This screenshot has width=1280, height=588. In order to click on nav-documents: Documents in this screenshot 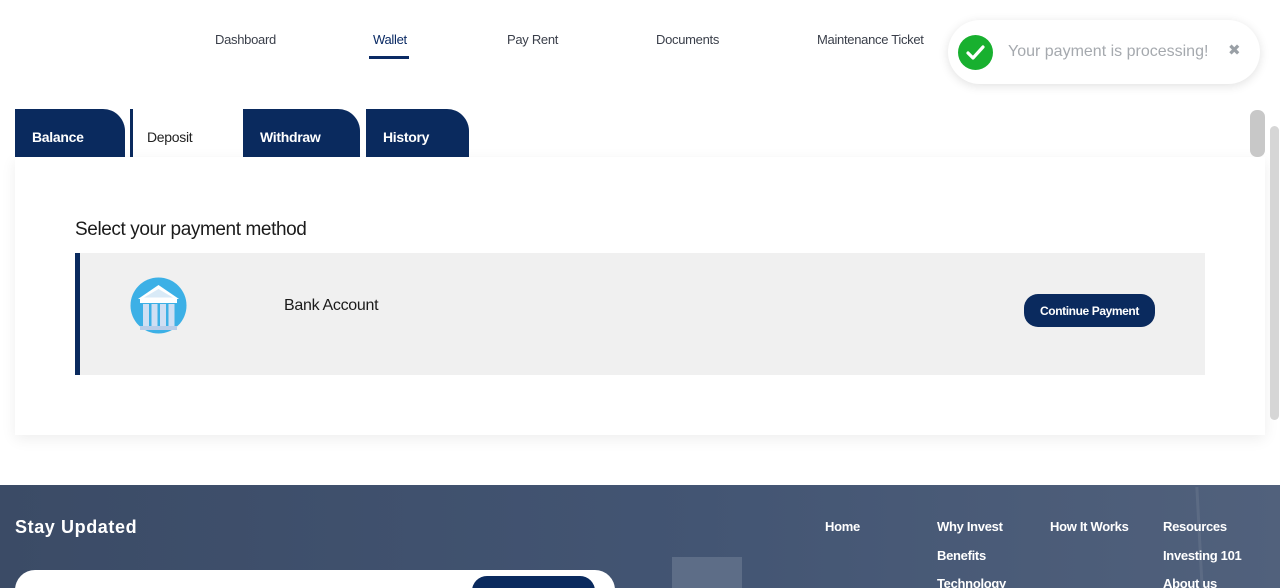, I will do `click(687, 39)`.